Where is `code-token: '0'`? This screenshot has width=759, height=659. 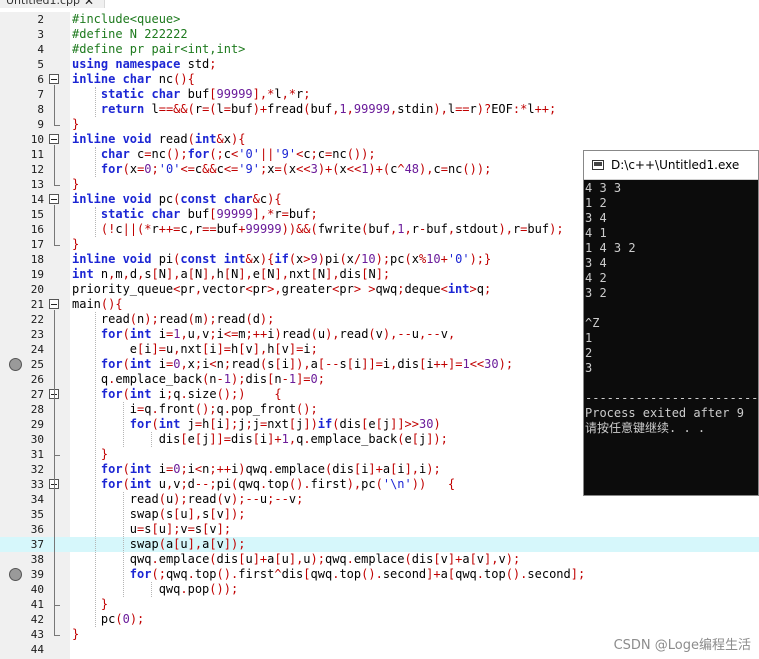
code-token: '0' is located at coordinates (249, 154).